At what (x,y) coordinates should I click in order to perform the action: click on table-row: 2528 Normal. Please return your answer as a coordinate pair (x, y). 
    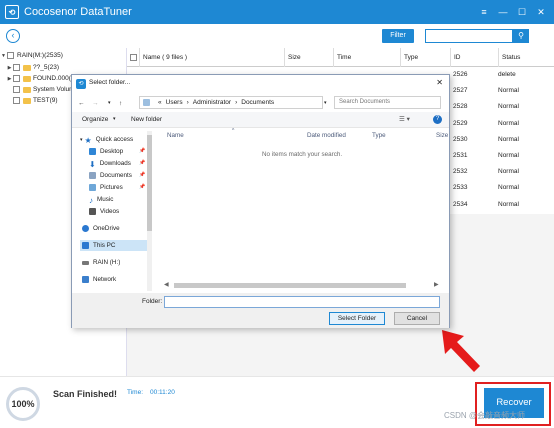
    Looking at the image, I should click on (502, 107).